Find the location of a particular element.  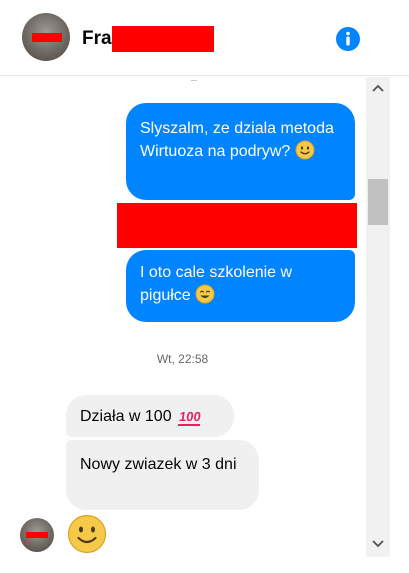

info-icon is located at coordinates (348, 39).